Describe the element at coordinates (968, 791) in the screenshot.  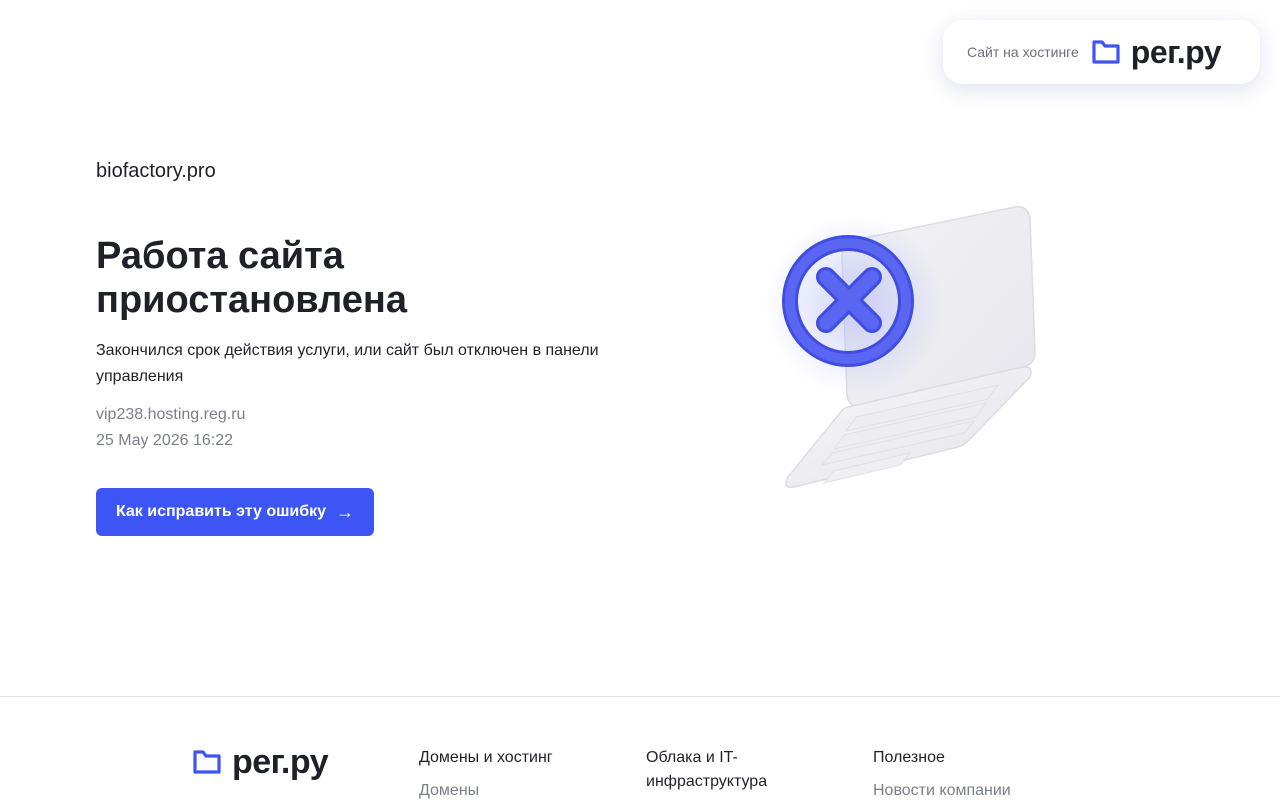
I see `footer-link: Новости компании` at that location.